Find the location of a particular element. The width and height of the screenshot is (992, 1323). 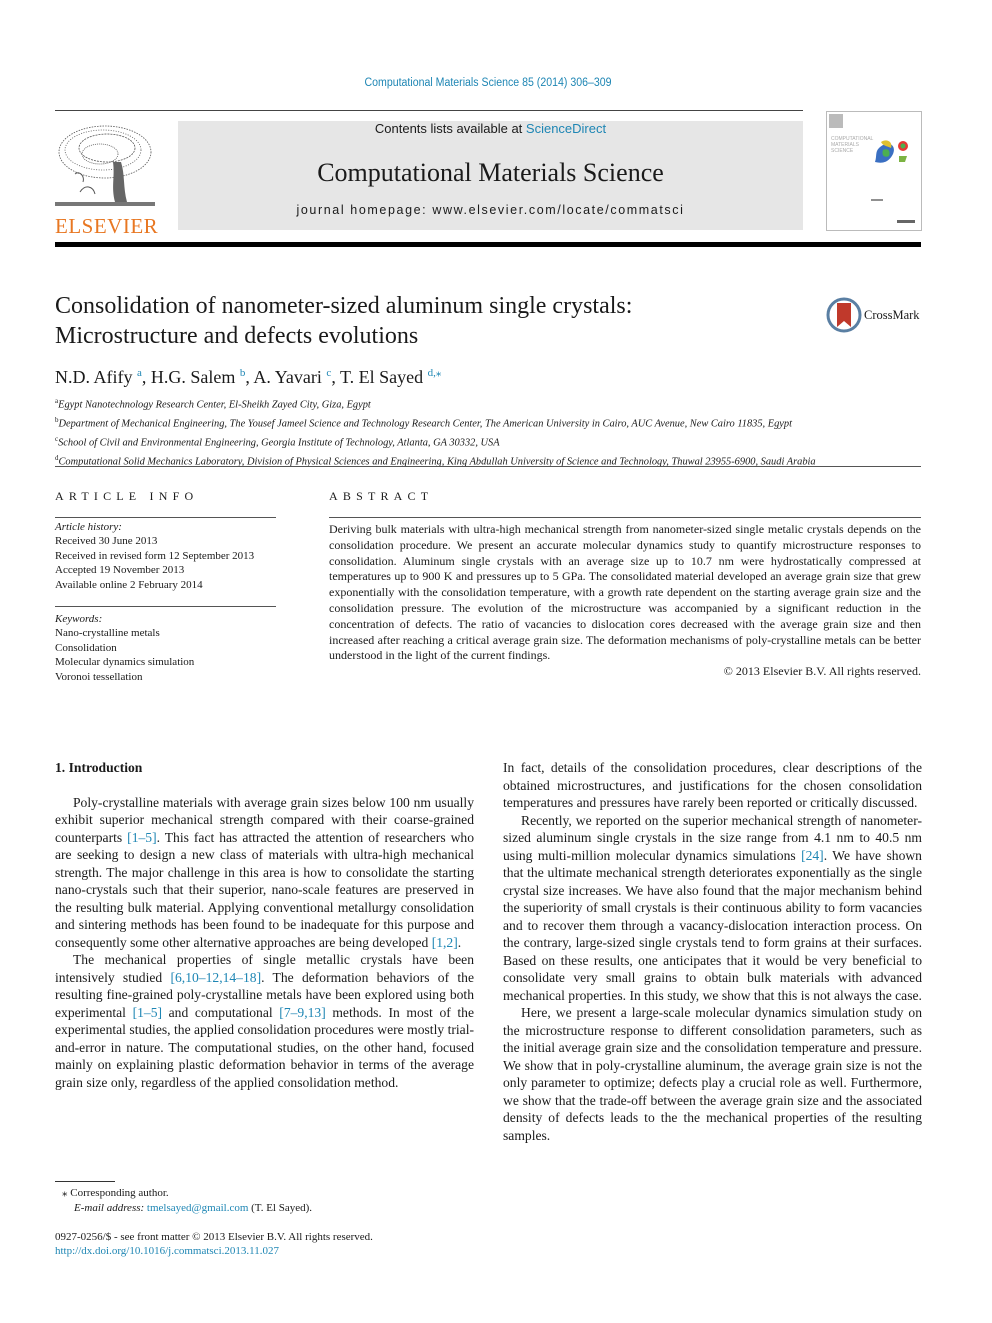

elsevier-wordmark: ELSEVIER is located at coordinates (107, 226).